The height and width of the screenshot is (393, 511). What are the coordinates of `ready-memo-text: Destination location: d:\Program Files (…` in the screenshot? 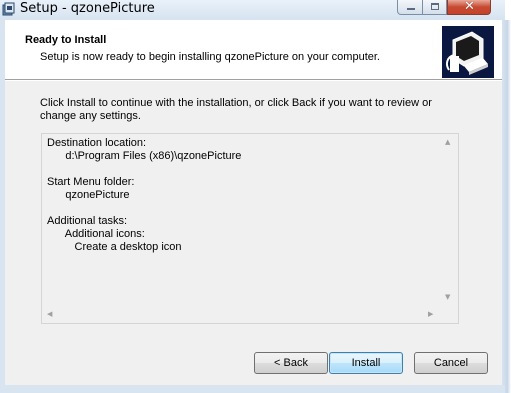 It's located at (144, 195).